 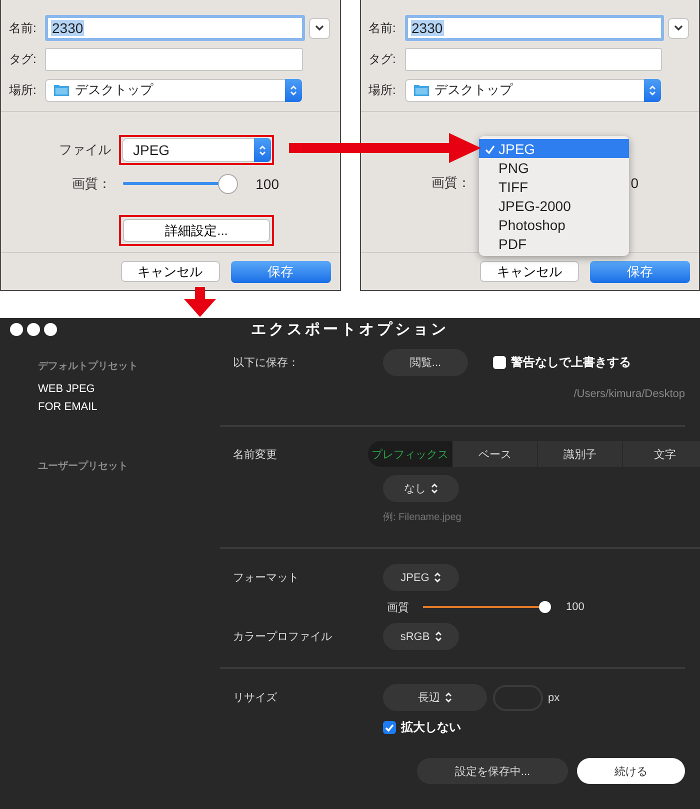 What do you see at coordinates (631, 771) in the screenshot?
I see `continue-button: 続ける` at bounding box center [631, 771].